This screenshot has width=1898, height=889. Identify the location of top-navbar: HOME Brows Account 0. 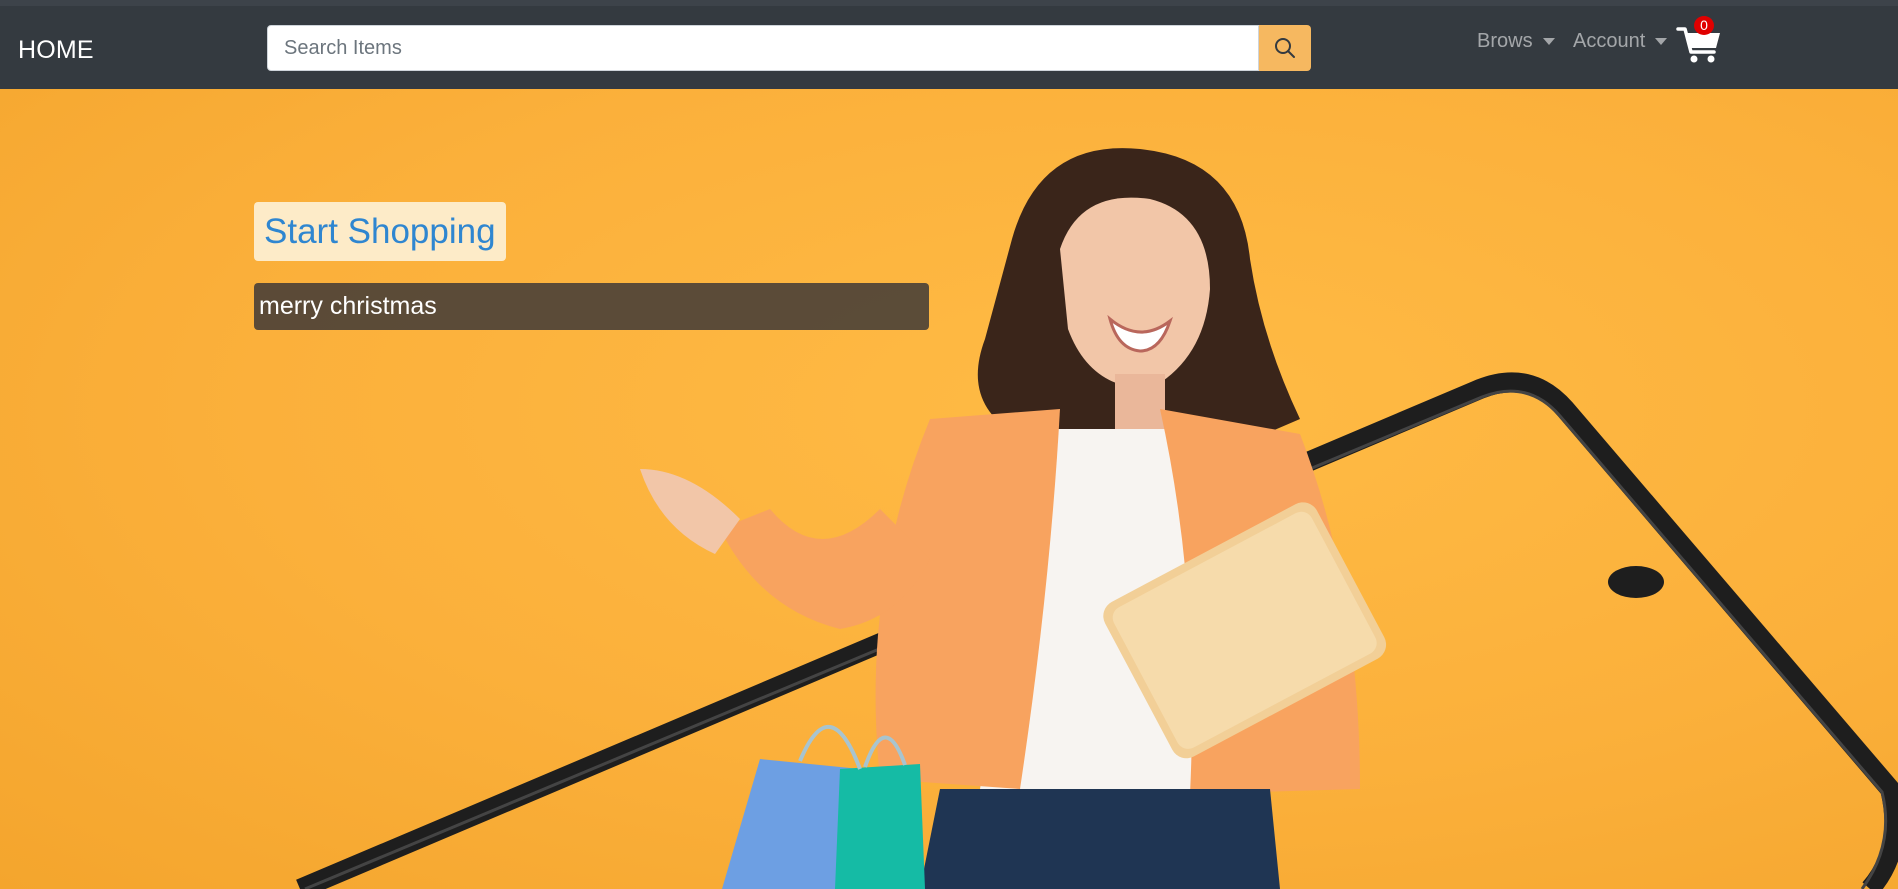
(949, 47).